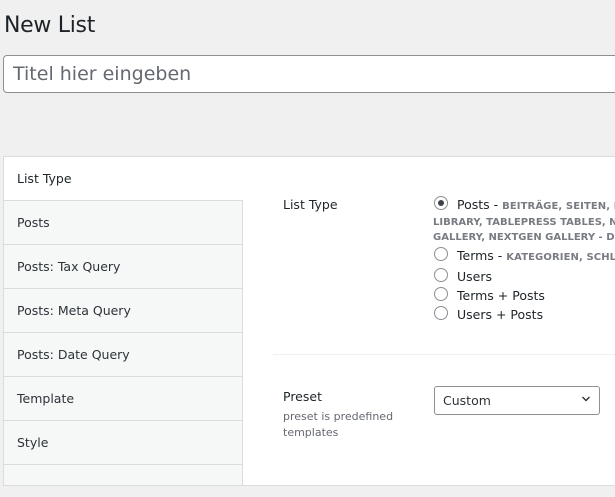 The height and width of the screenshot is (497, 615). What do you see at coordinates (475, 255) in the screenshot?
I see `option-terms-label: Terms` at bounding box center [475, 255].